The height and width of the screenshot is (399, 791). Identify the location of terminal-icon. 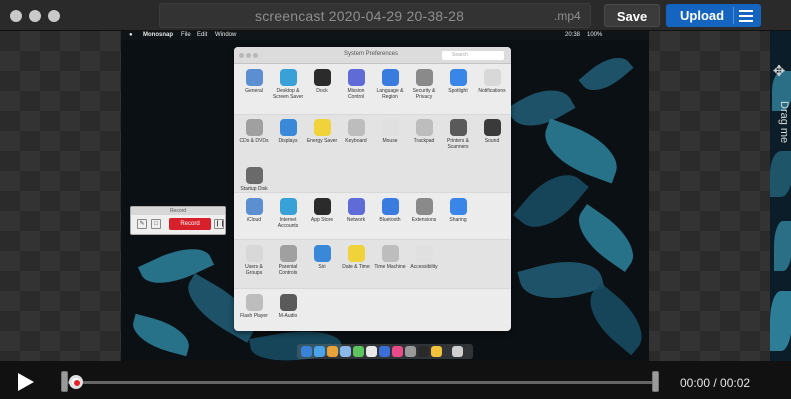
(423, 351).